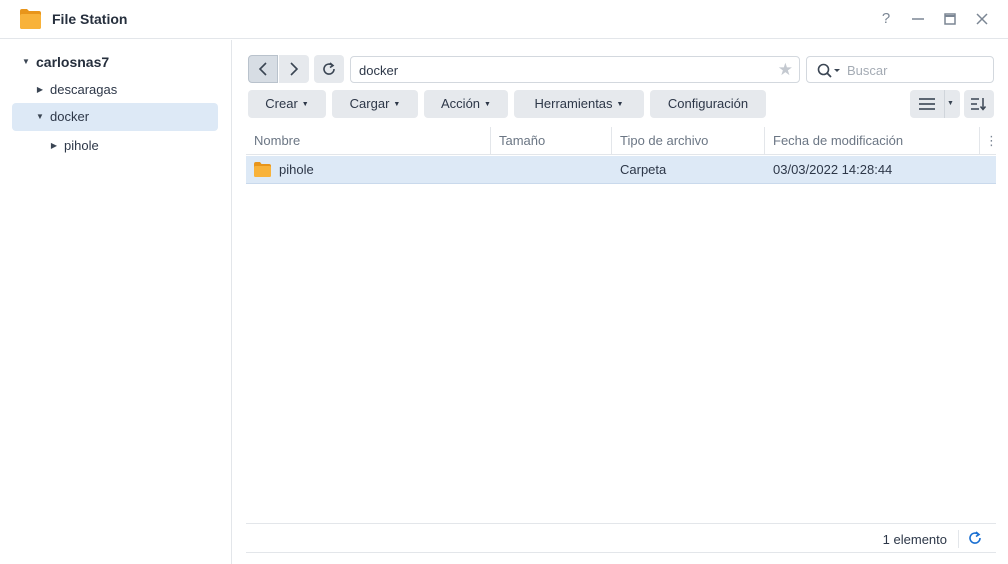  I want to click on chevron-left-icon, so click(262, 69).